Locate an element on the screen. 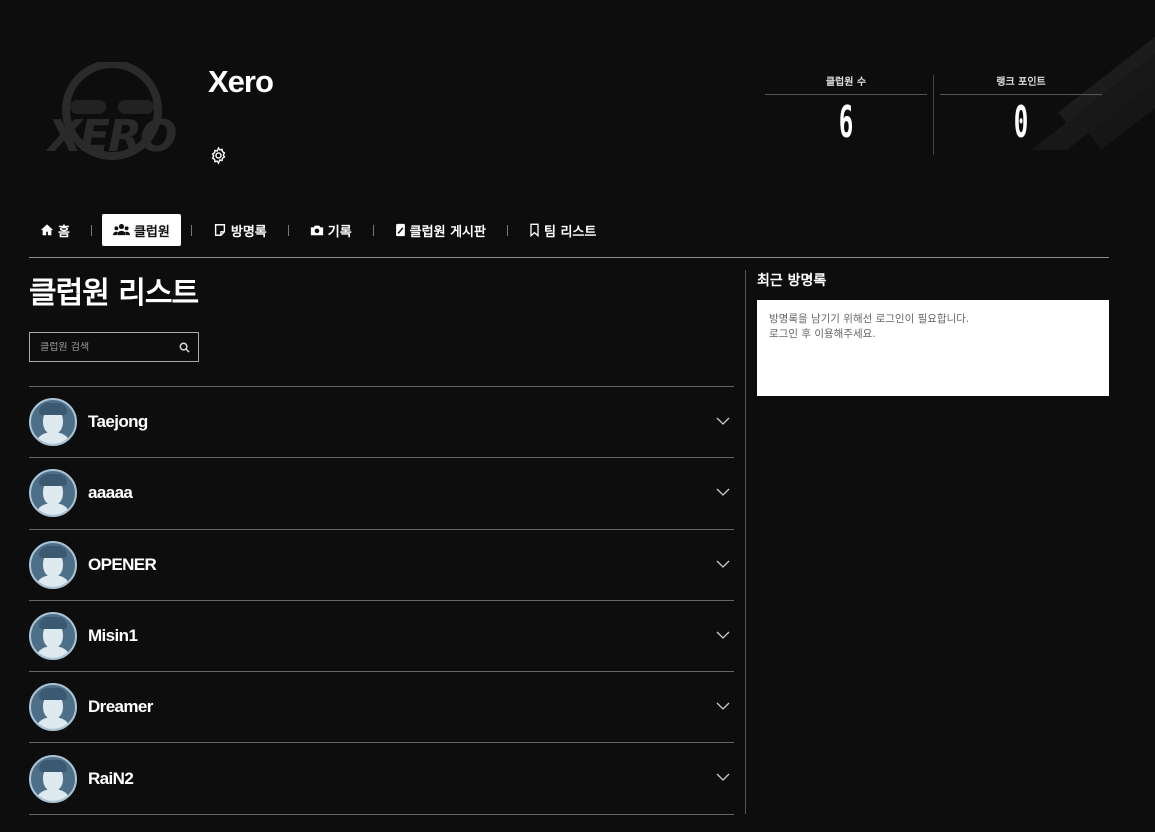  tab-member-board-label: 클럽원 게시판 is located at coordinates (447, 232).